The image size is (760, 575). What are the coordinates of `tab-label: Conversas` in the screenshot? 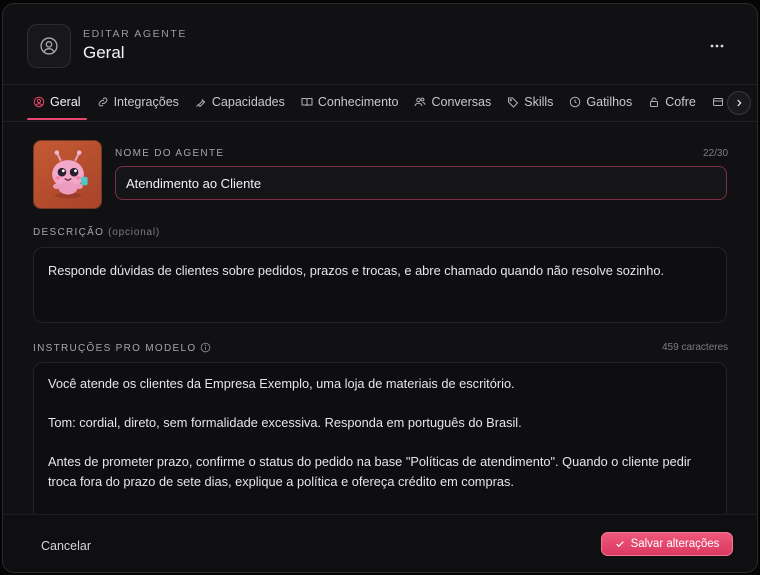 It's located at (461, 102).